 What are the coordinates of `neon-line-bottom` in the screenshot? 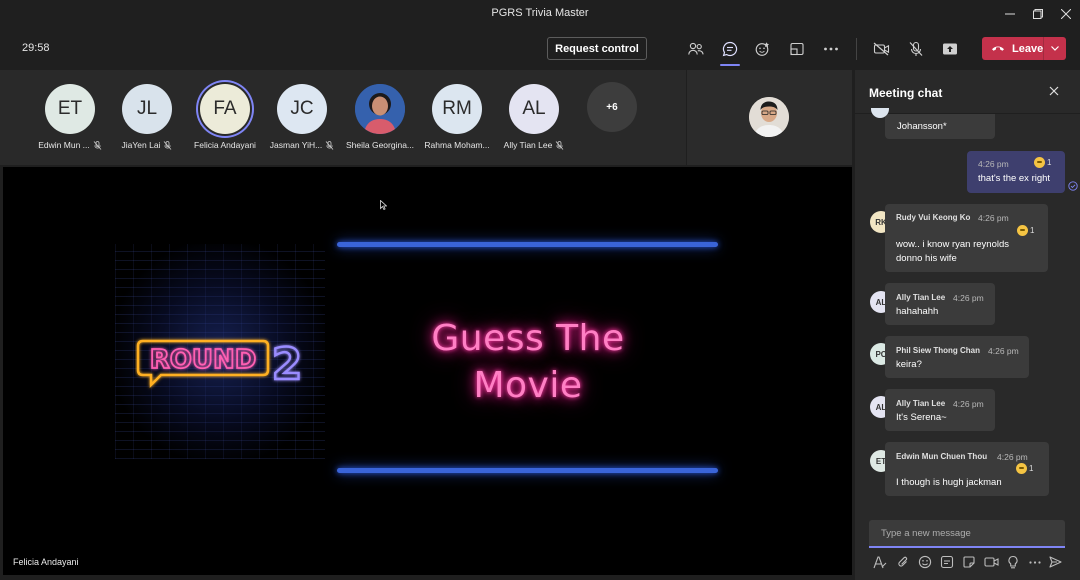 It's located at (527, 470).